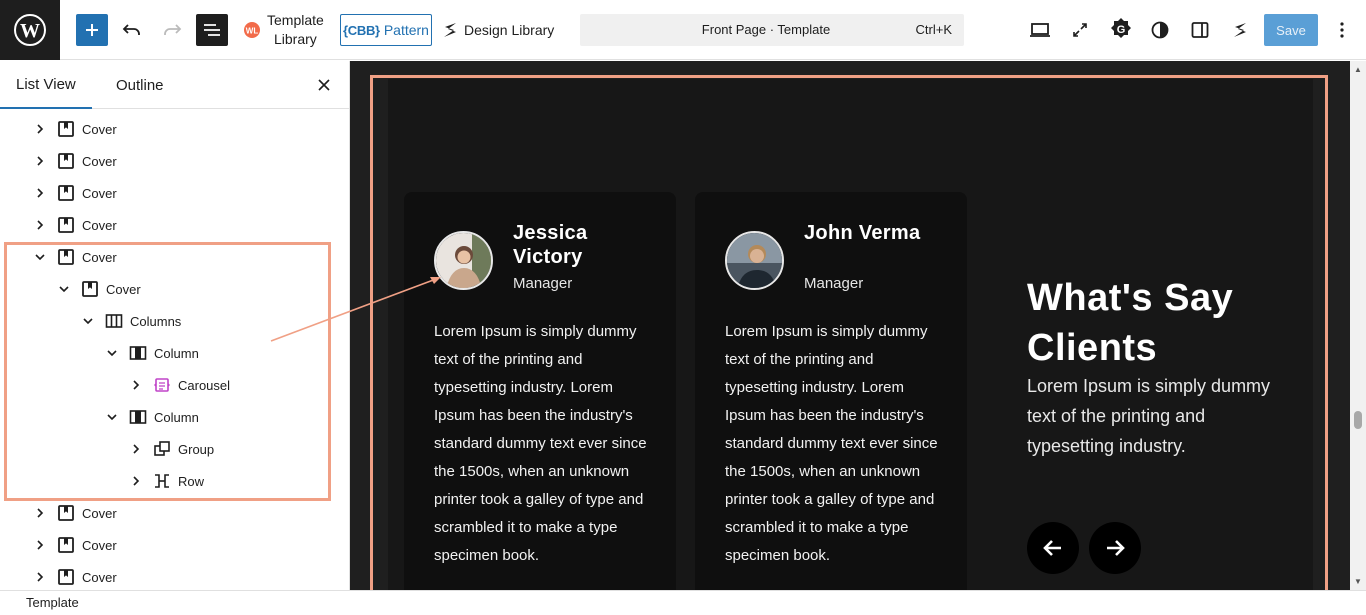 This screenshot has width=1366, height=615. I want to click on arrow-left-icon, so click(1052, 548).